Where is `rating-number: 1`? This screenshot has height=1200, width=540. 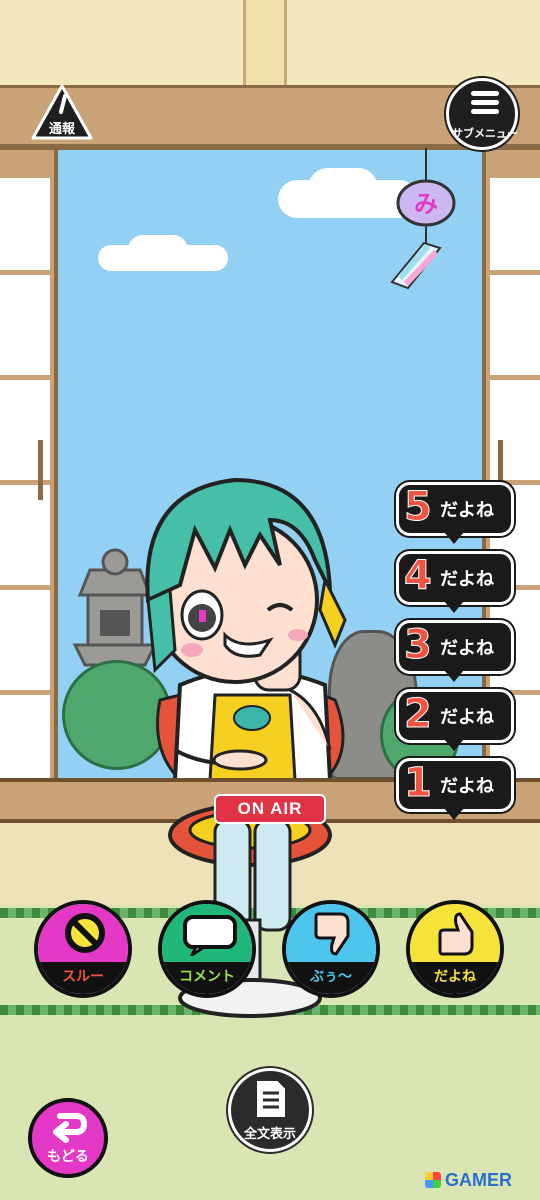
rating-number: 1 is located at coordinates (418, 783).